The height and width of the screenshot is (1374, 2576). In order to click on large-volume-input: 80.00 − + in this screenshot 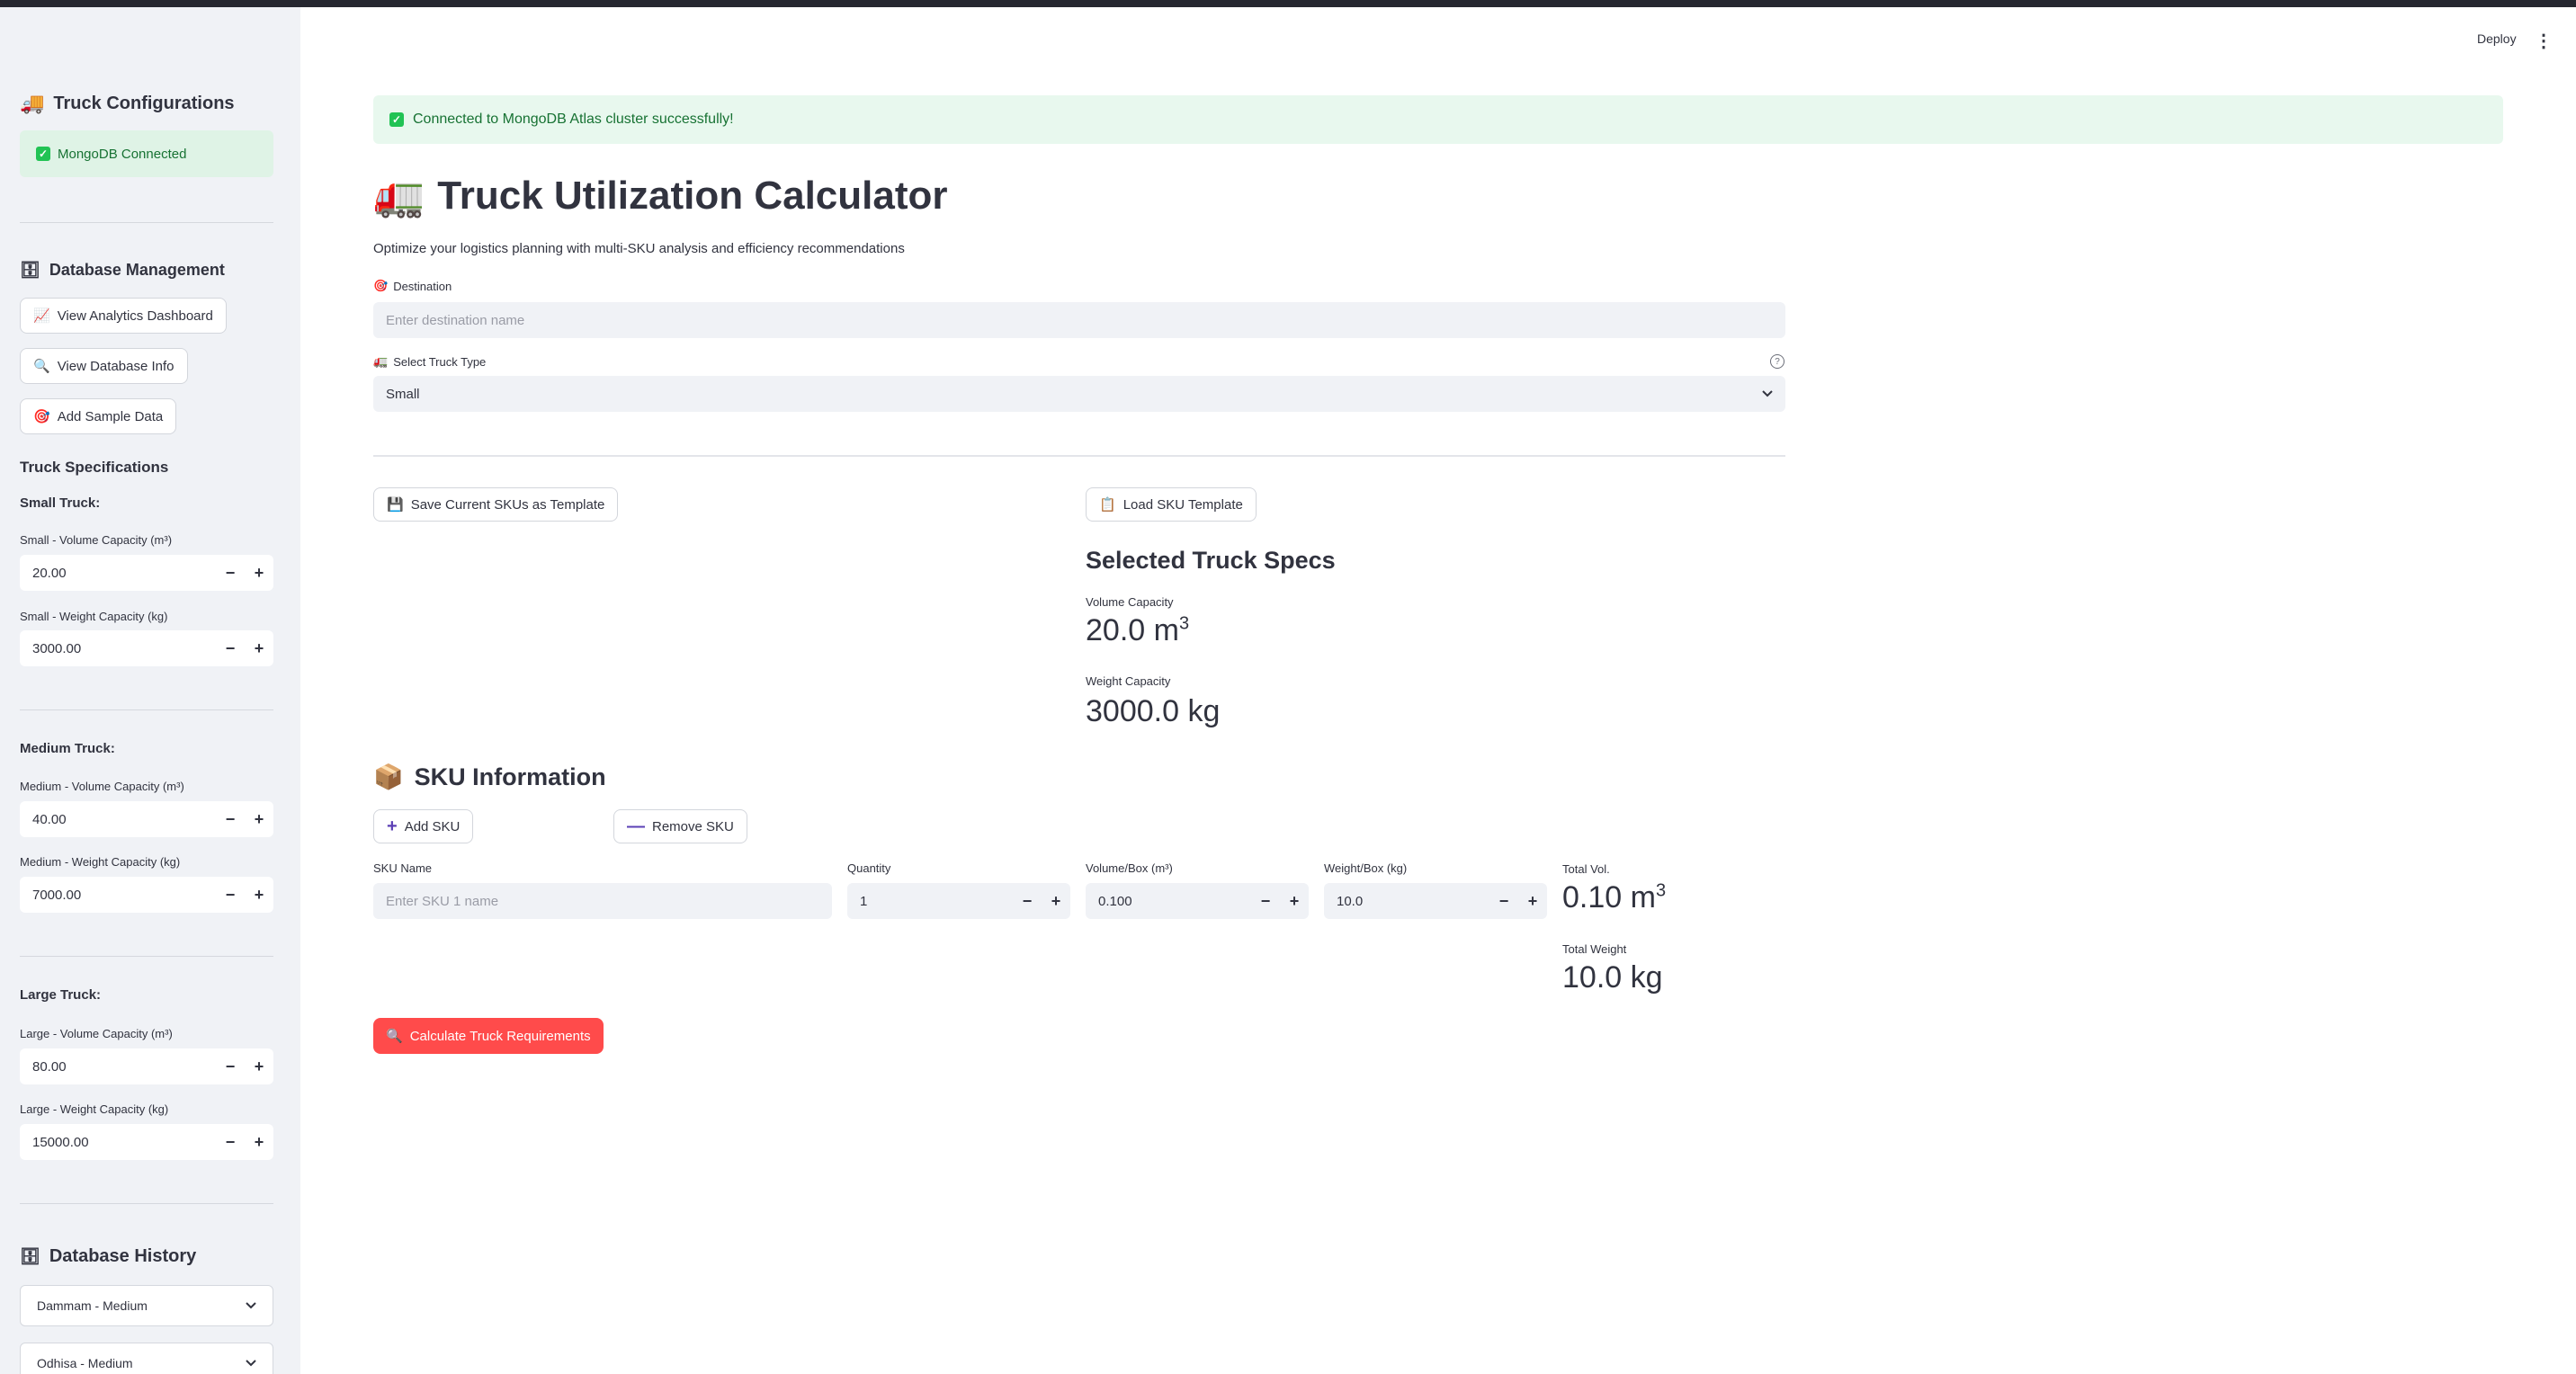, I will do `click(146, 1066)`.